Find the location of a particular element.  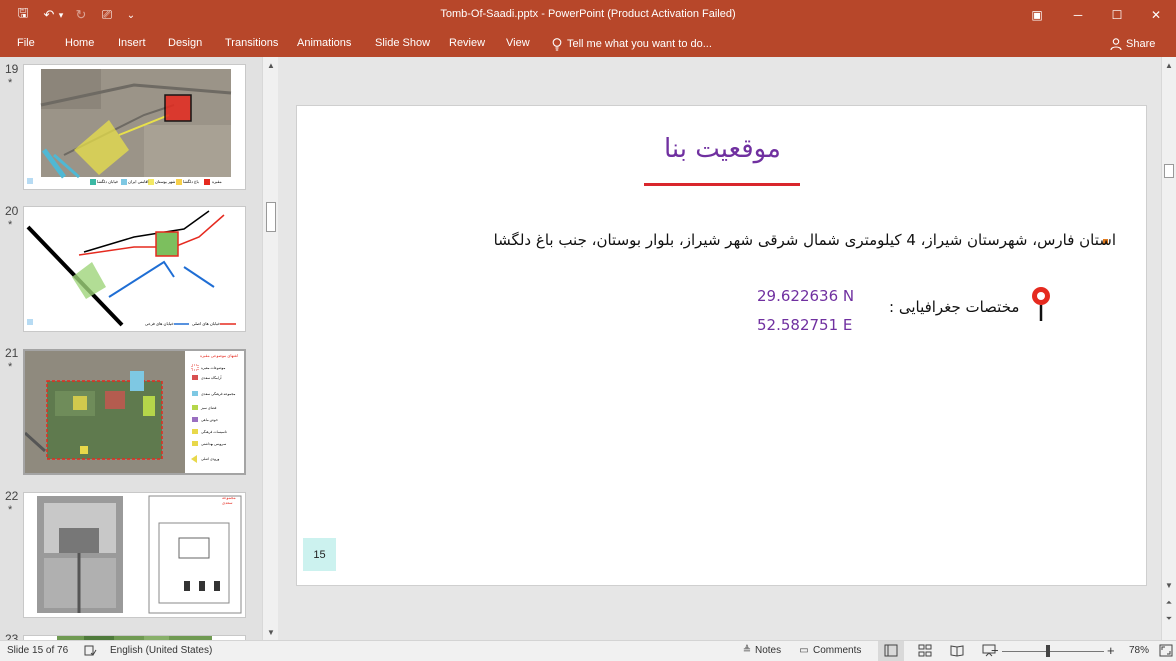

zoom-slider-thumb is located at coordinates (1047, 651).